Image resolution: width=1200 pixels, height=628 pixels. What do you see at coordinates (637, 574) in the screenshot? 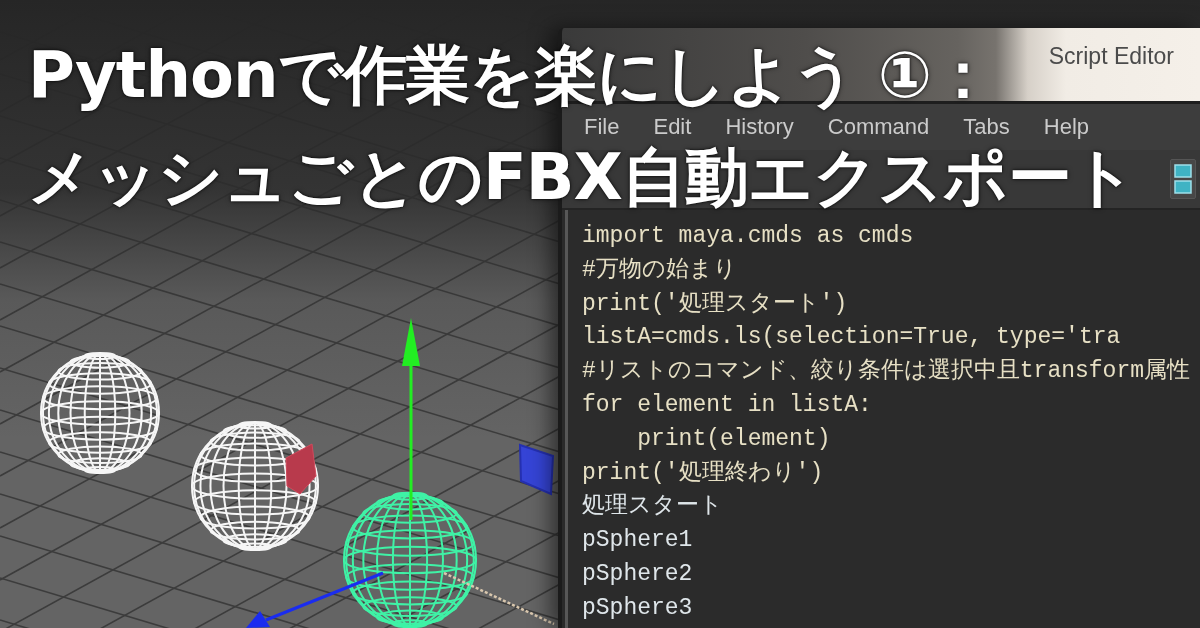
I see `code-line: pSphere2` at bounding box center [637, 574].